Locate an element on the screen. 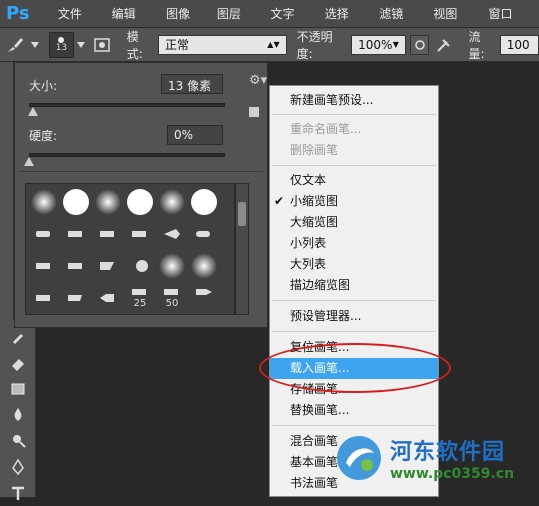 Image resolution: width=539 pixels, height=506 pixels. size-label: 大小: is located at coordinates (43, 86).